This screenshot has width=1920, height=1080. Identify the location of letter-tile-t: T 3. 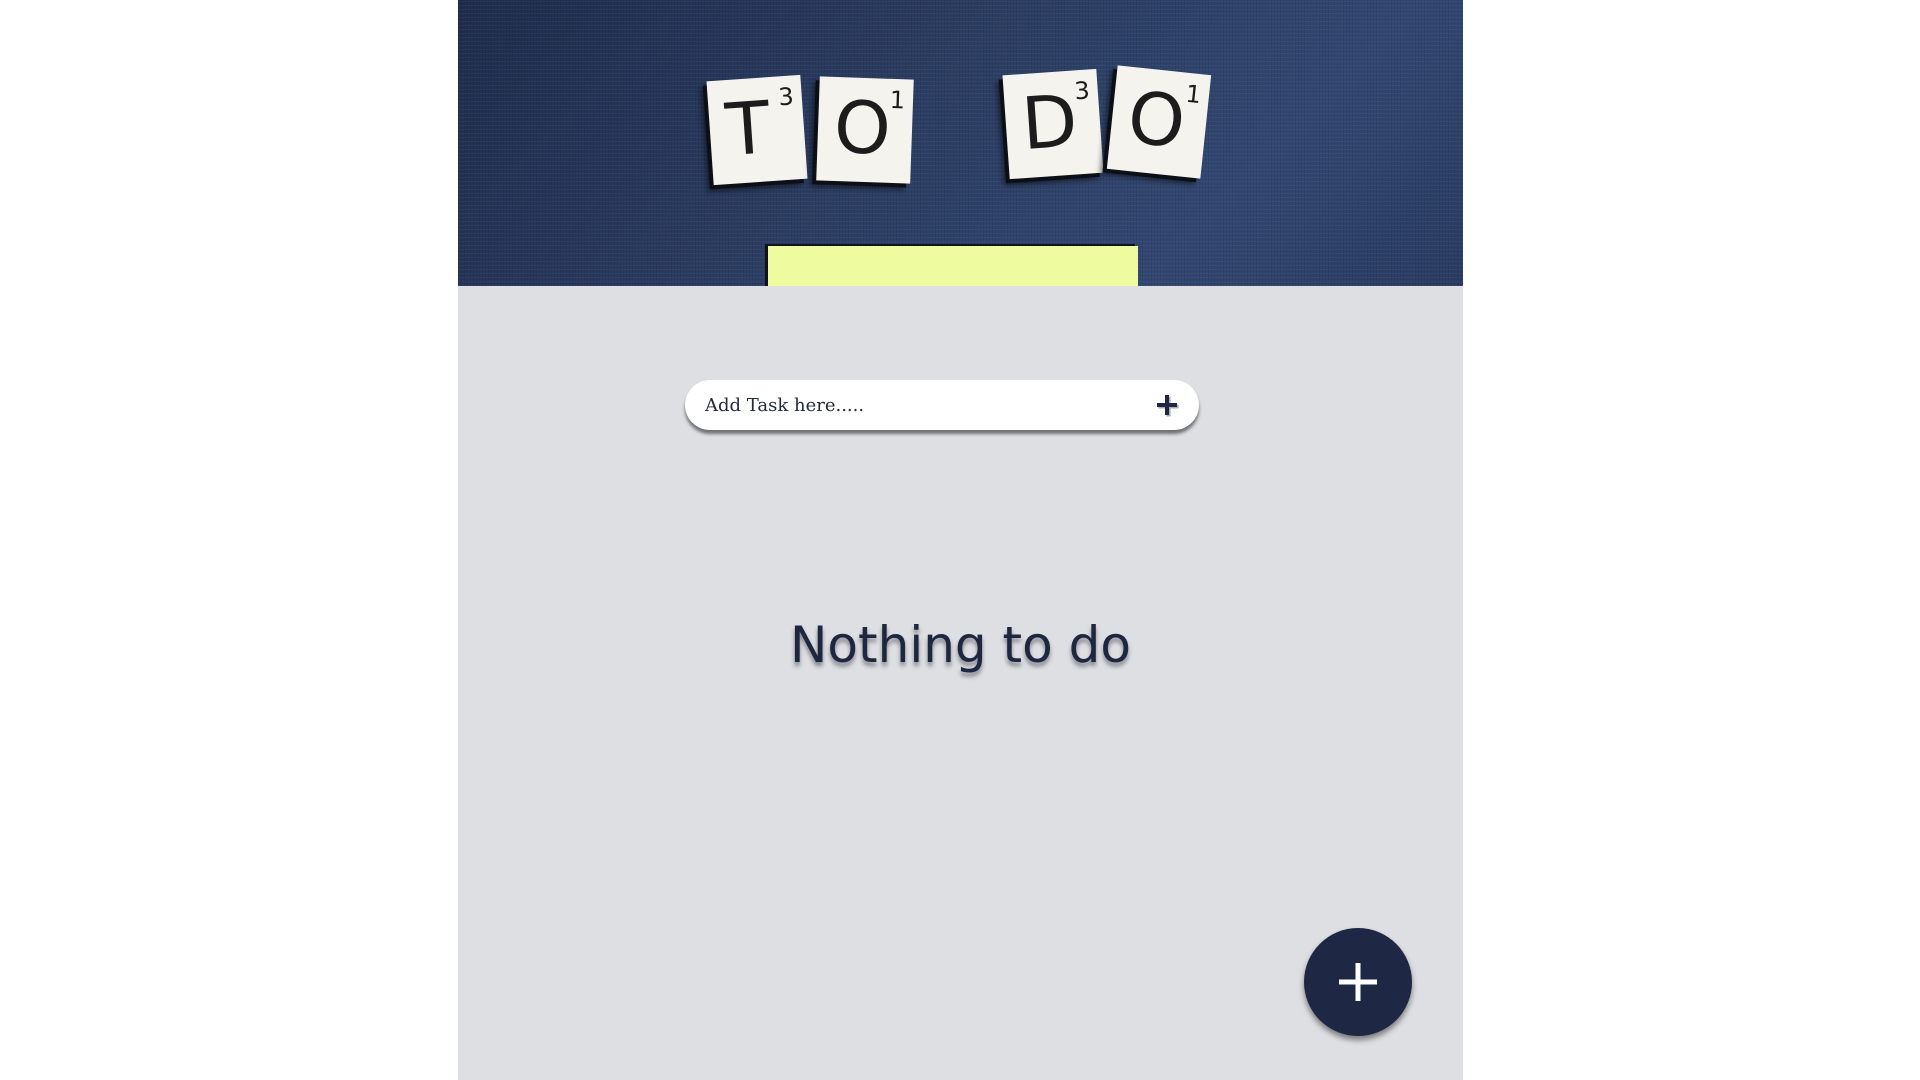
(757, 130).